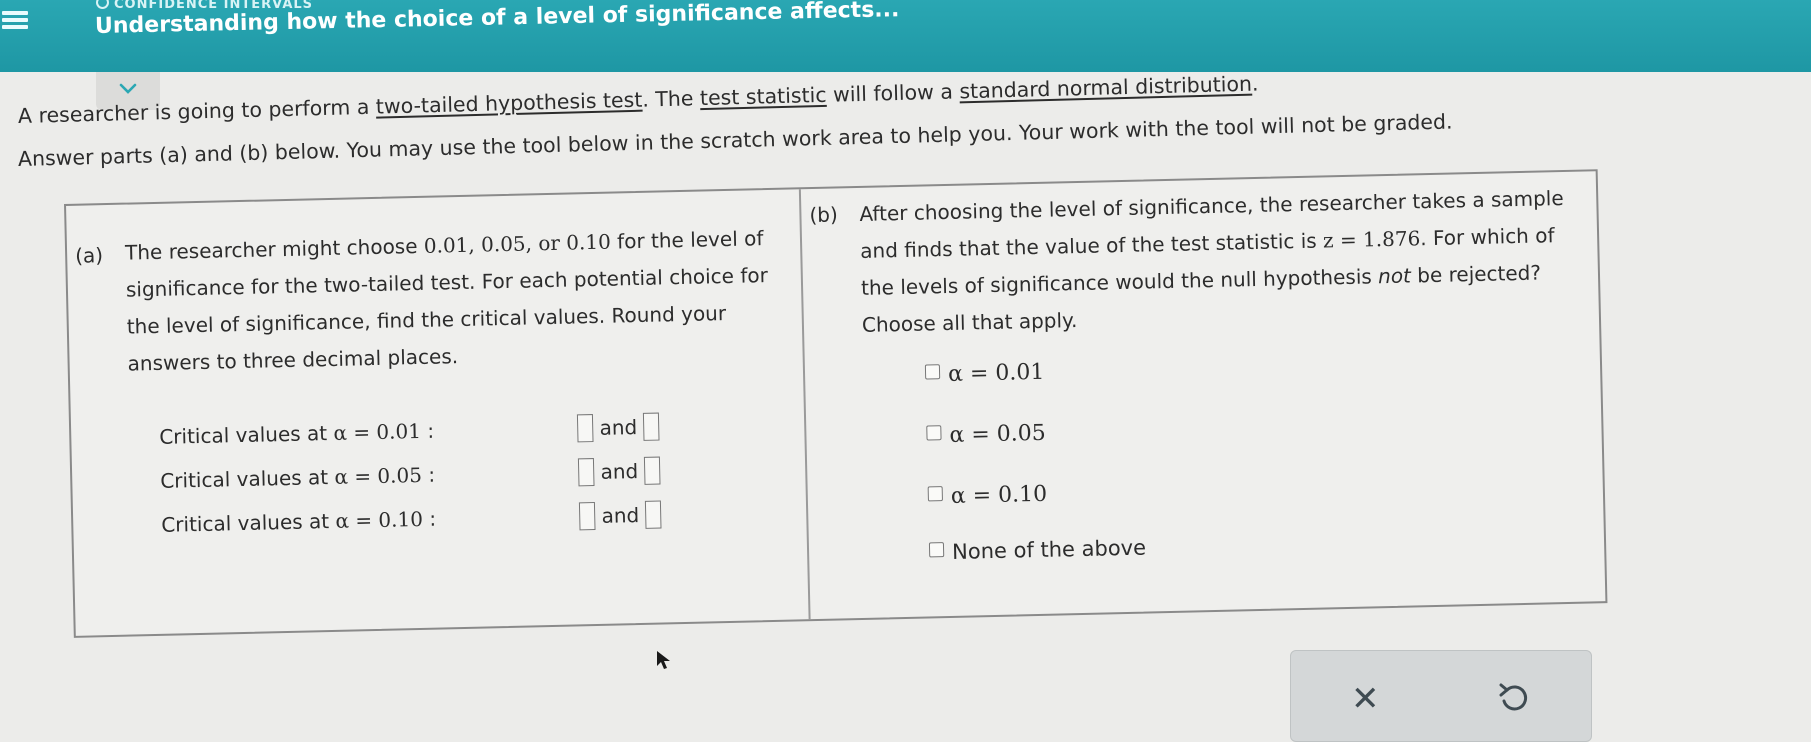 This screenshot has height=742, width=1811. I want to click on undo-icon, so click(1513, 697).